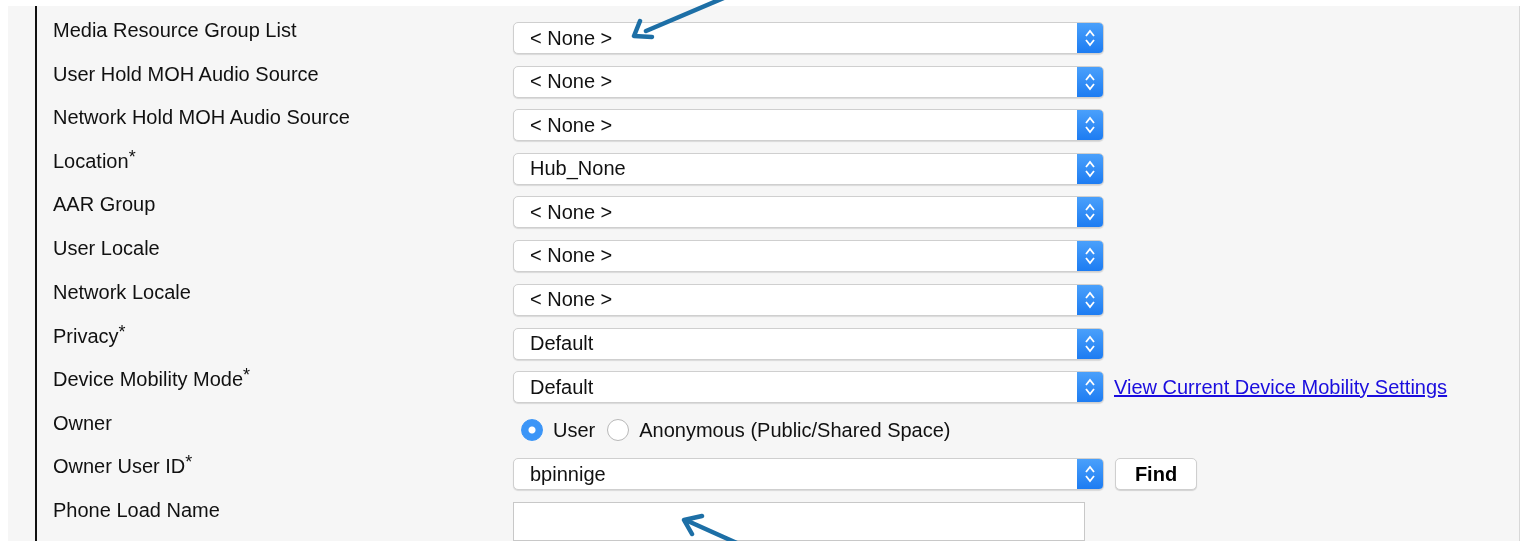 The width and height of the screenshot is (1529, 541). I want to click on input-field, so click(799, 521).